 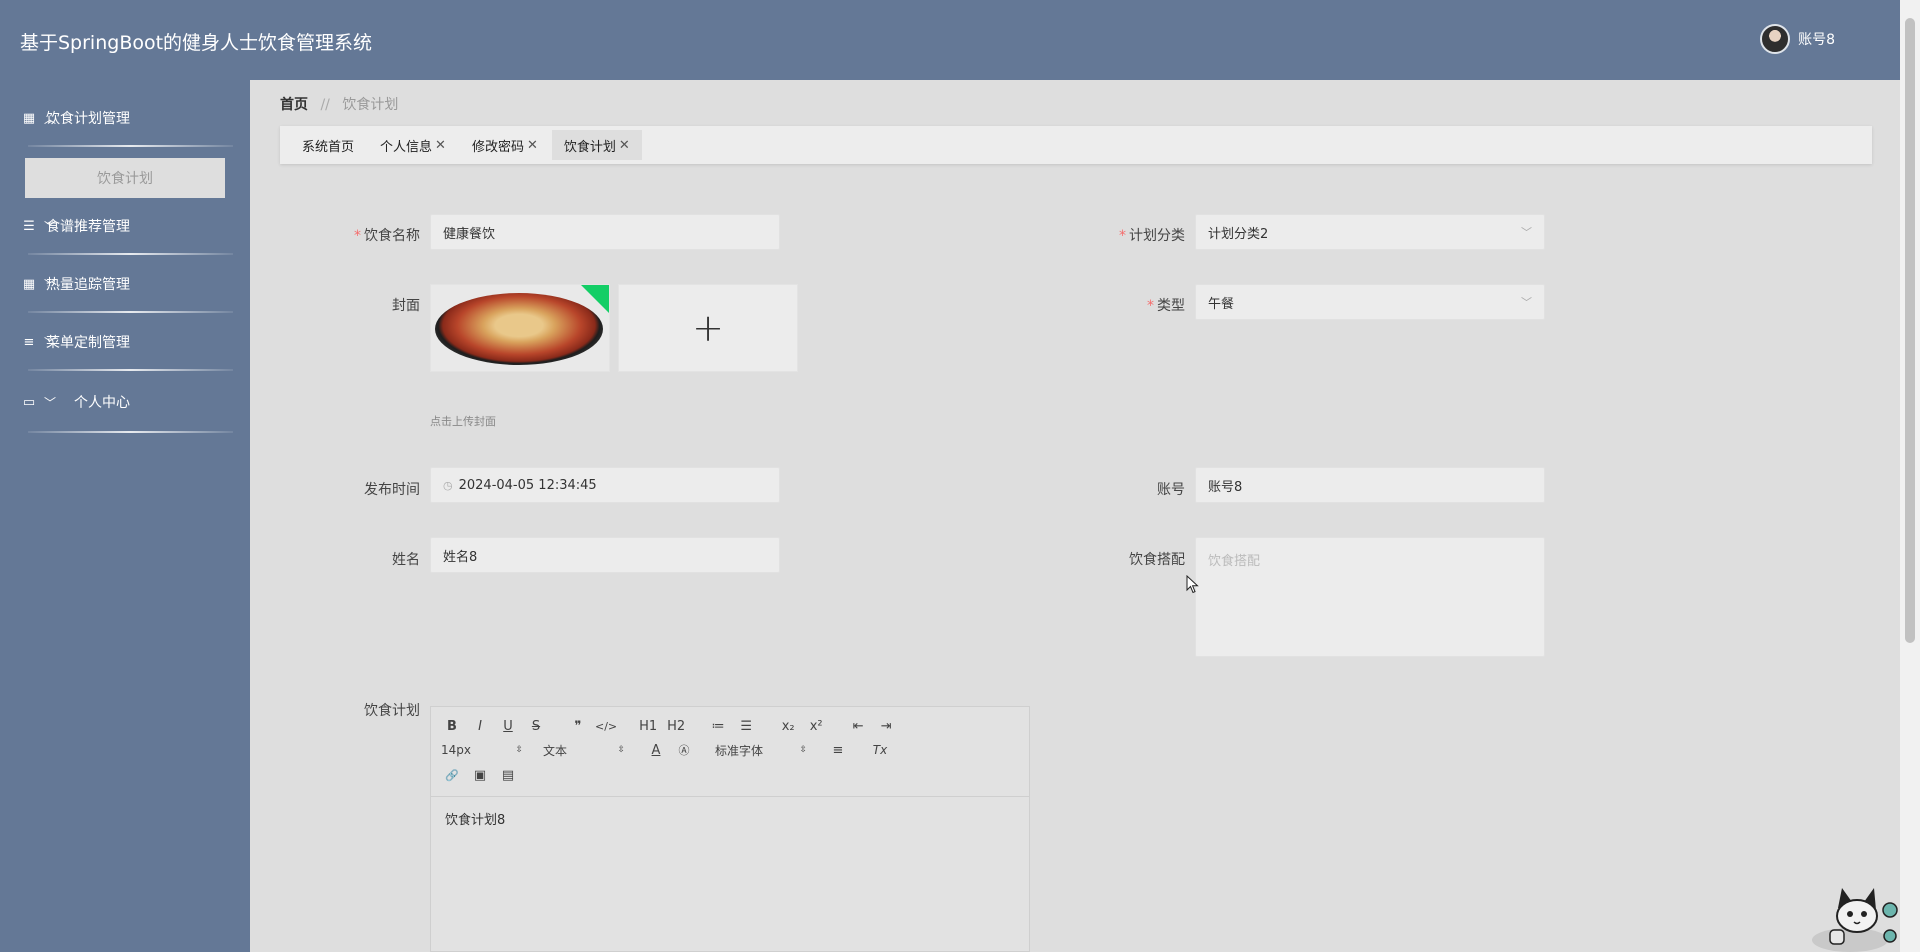 I want to click on pairing-label: 饮食搭配, so click(x=1157, y=560).